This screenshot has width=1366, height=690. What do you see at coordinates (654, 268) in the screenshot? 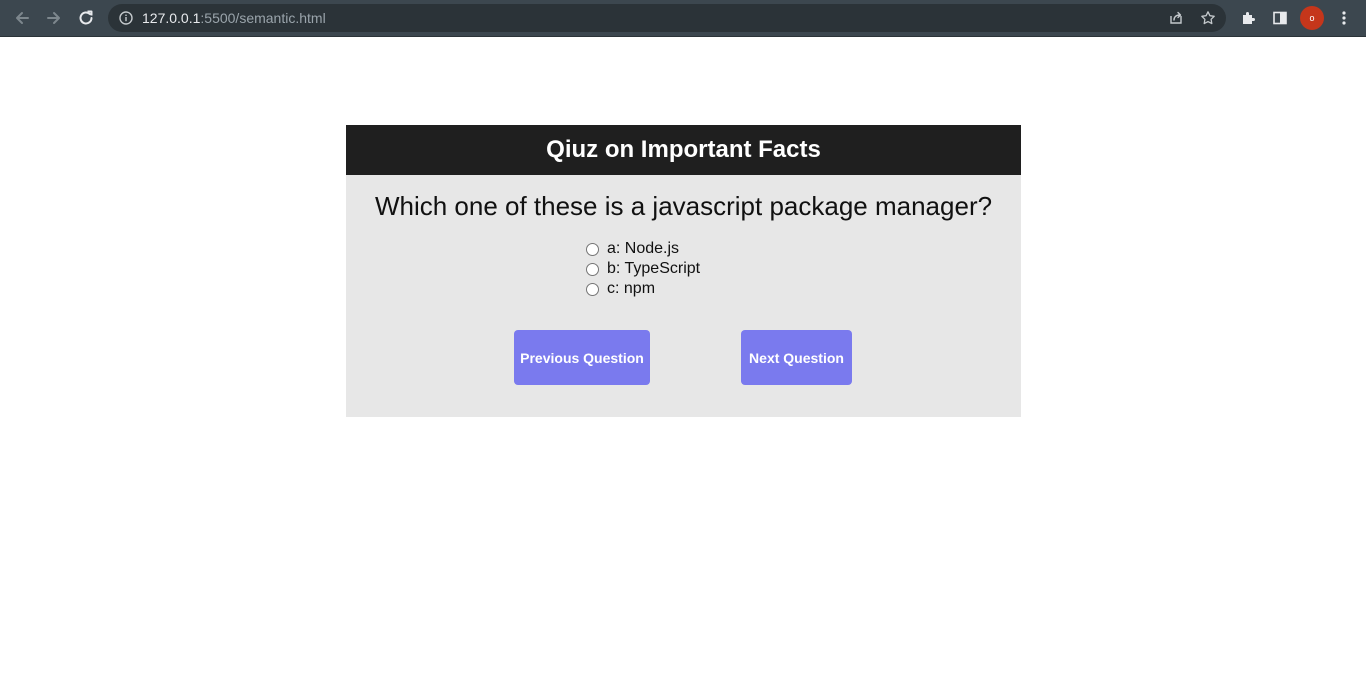
I see `answer-label: b: TypeScript` at bounding box center [654, 268].